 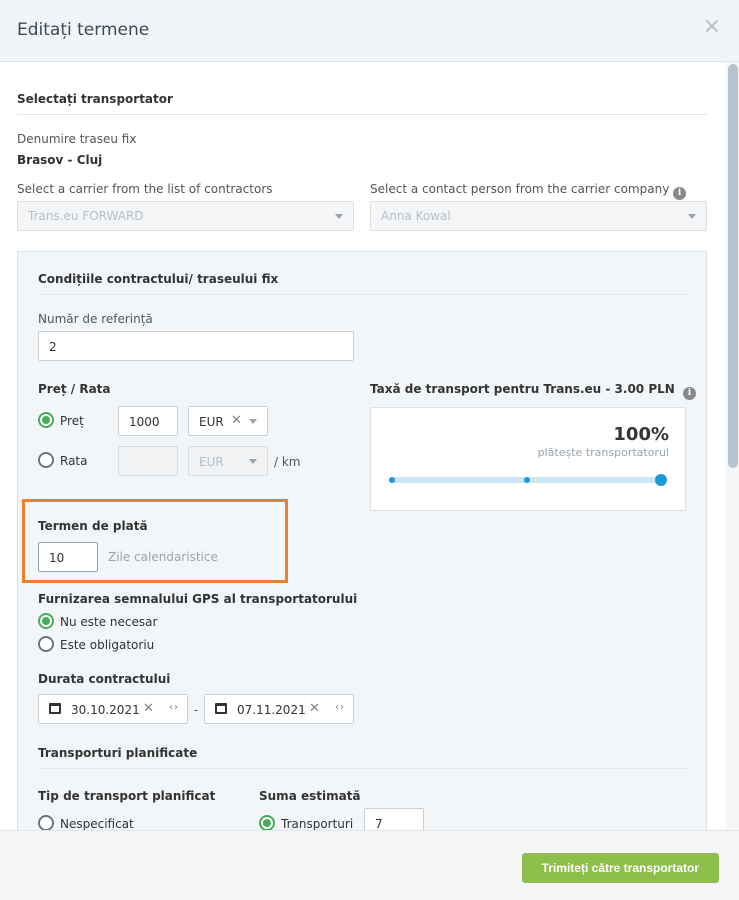 What do you see at coordinates (158, 279) in the screenshot?
I see `contract-title: Condițiile contractului/ traseului fix` at bounding box center [158, 279].